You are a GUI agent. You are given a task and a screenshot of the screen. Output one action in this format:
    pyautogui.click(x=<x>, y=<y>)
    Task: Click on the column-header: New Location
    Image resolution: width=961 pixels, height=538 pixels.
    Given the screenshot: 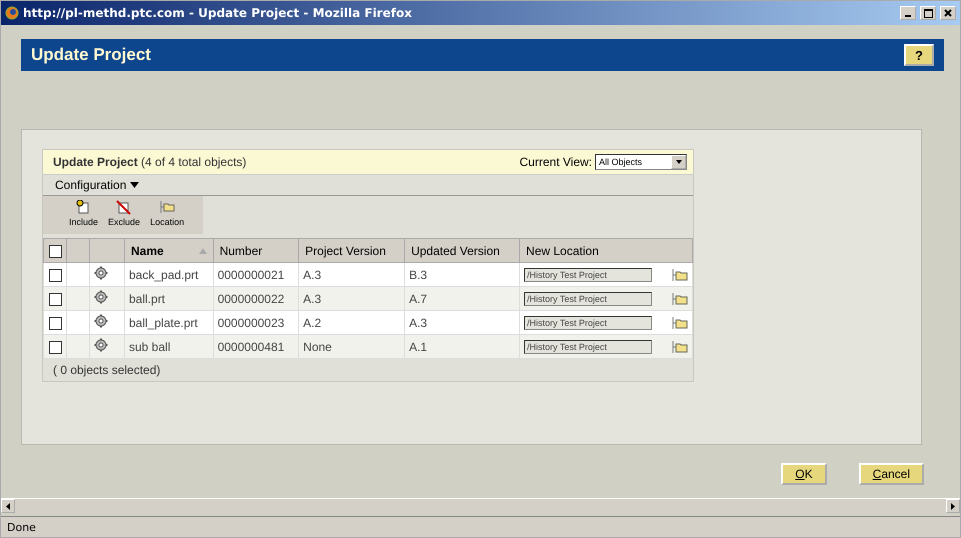 What is the action you would take?
    pyautogui.click(x=606, y=250)
    